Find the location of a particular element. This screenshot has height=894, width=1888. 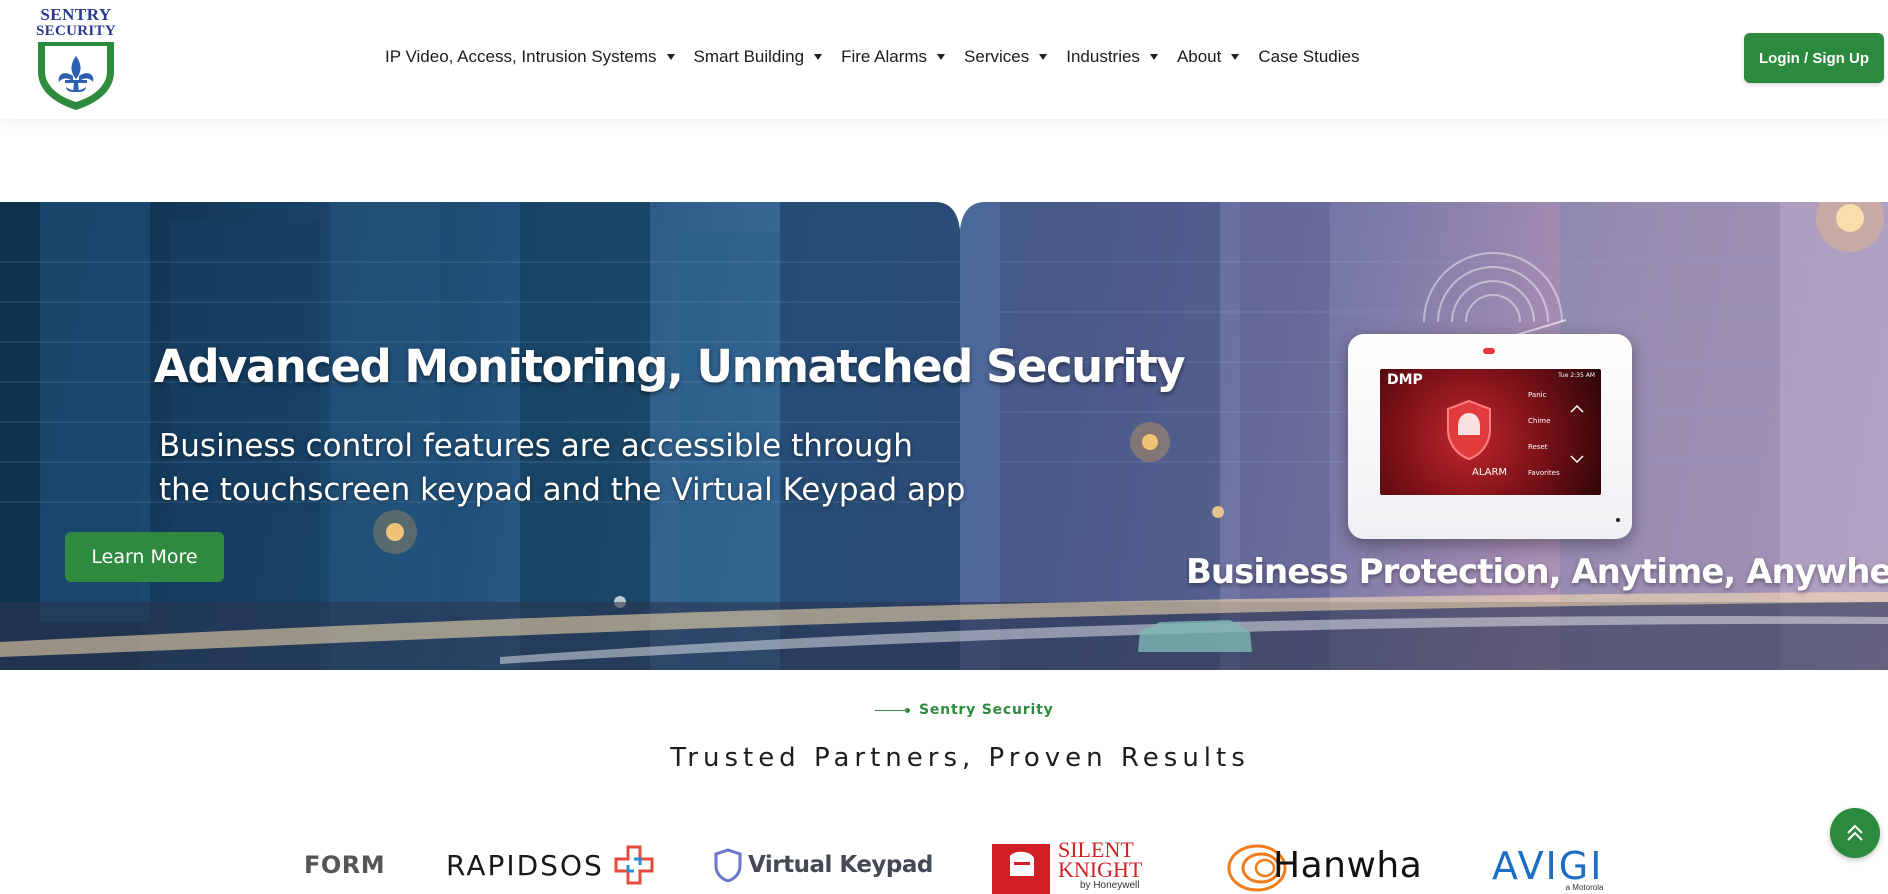

nav-item-label: Services is located at coordinates (997, 56).